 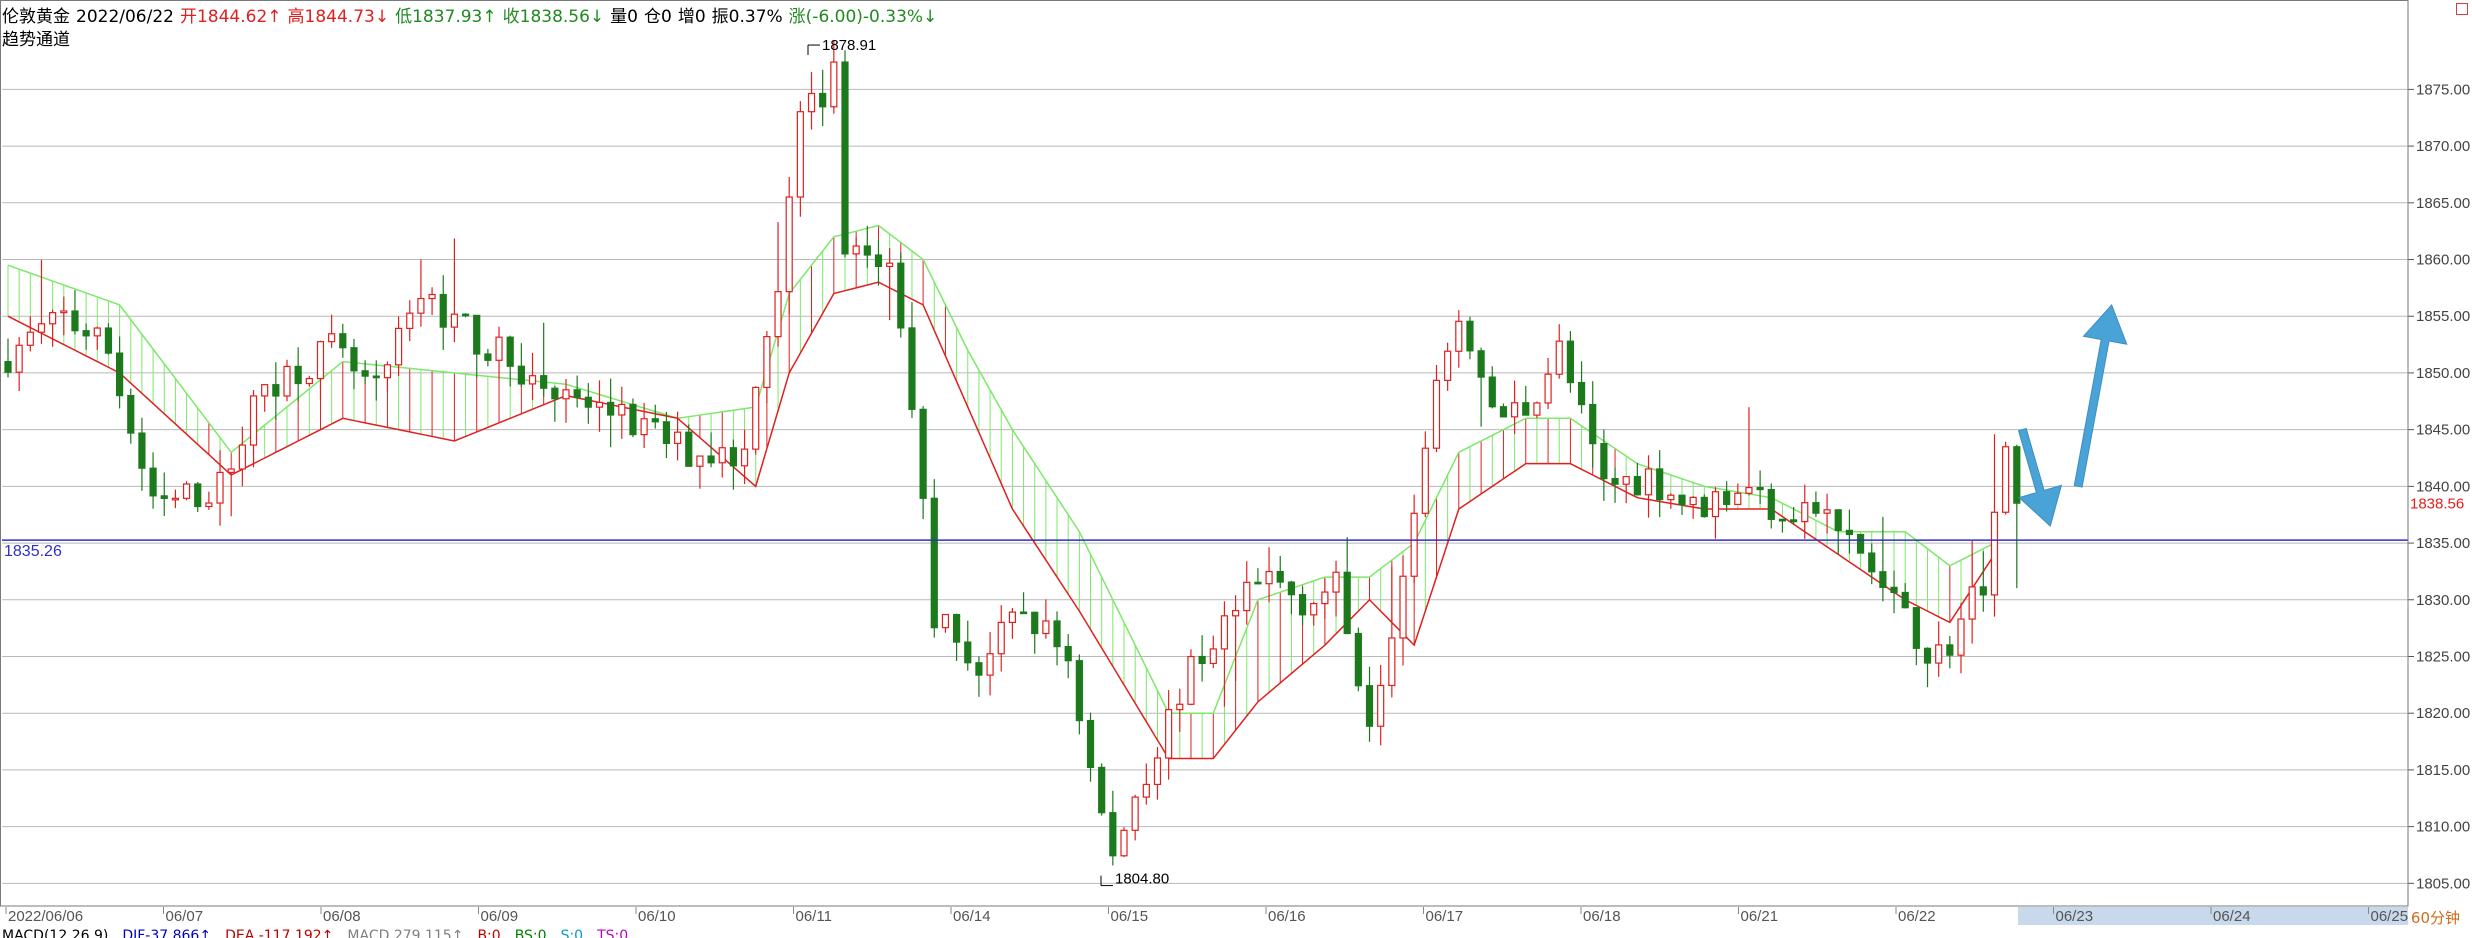 What do you see at coordinates (2435, 917) in the screenshot?
I see `period-selector: 60分钟` at bounding box center [2435, 917].